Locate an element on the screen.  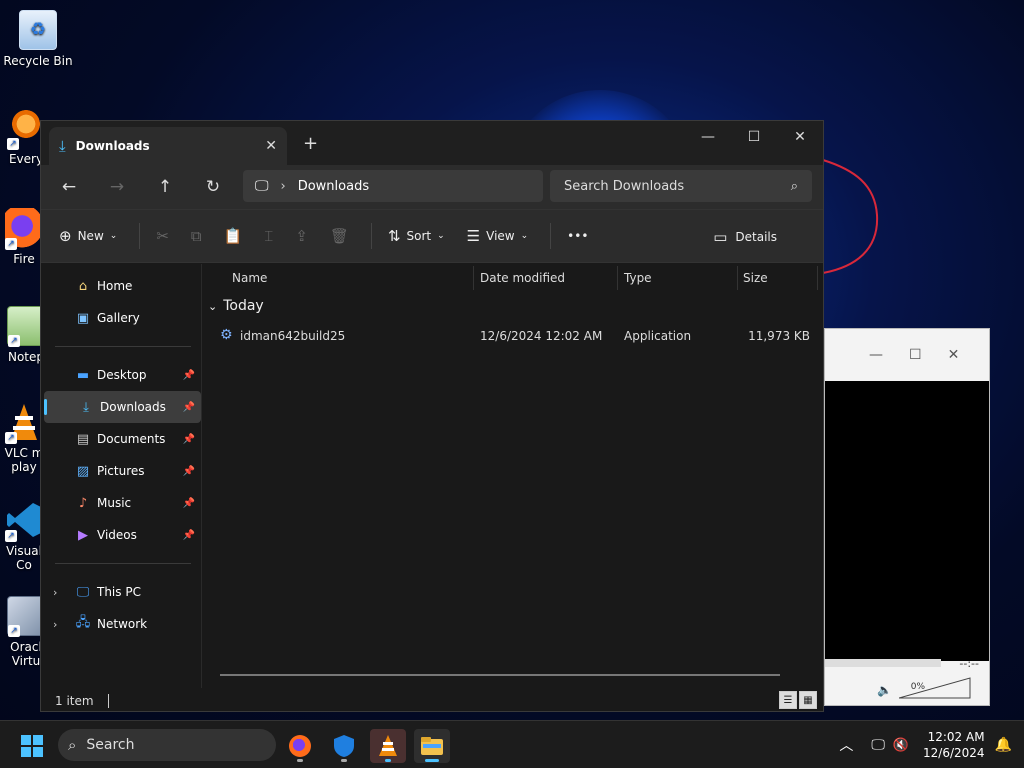
media-player-video-area is located at coordinates (907, 521).